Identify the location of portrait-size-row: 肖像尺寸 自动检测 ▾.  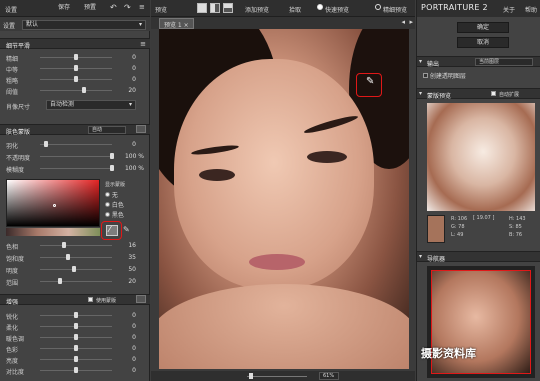
(75, 105).